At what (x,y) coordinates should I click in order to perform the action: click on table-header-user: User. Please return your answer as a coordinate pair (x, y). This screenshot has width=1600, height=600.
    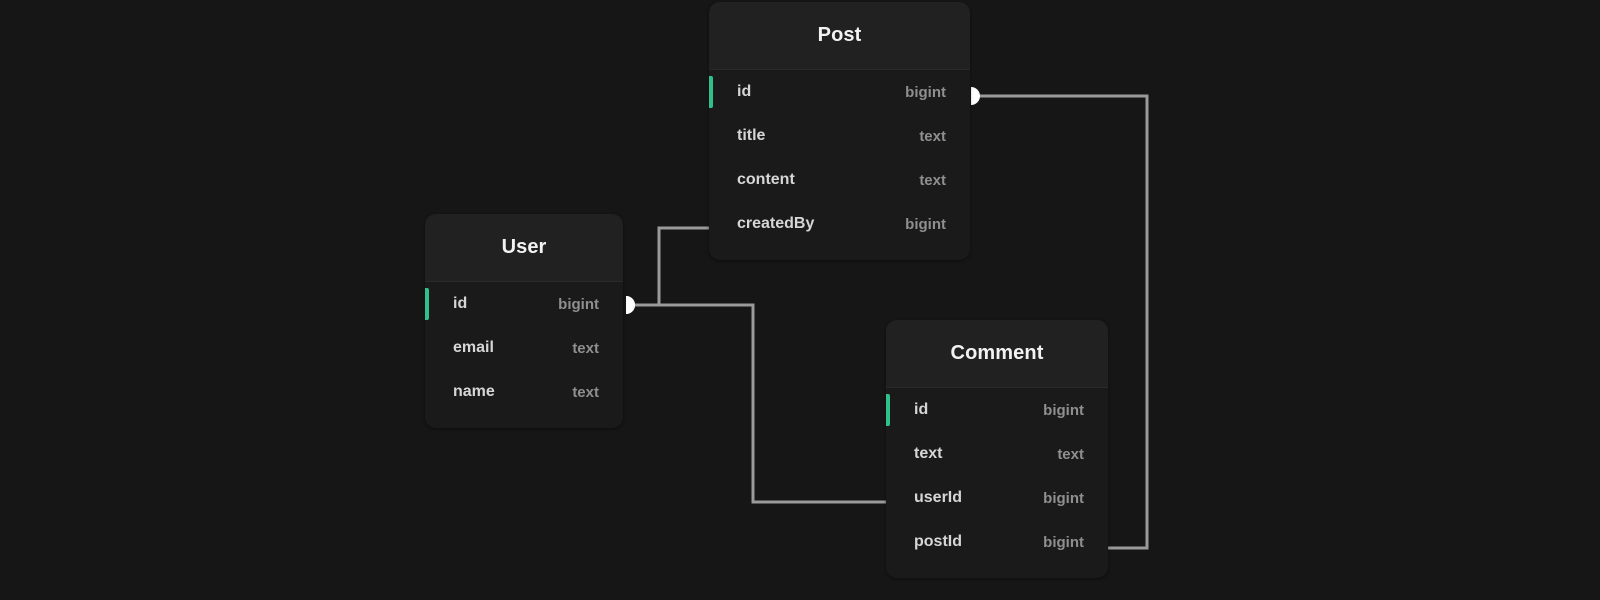
    Looking at the image, I should click on (524, 248).